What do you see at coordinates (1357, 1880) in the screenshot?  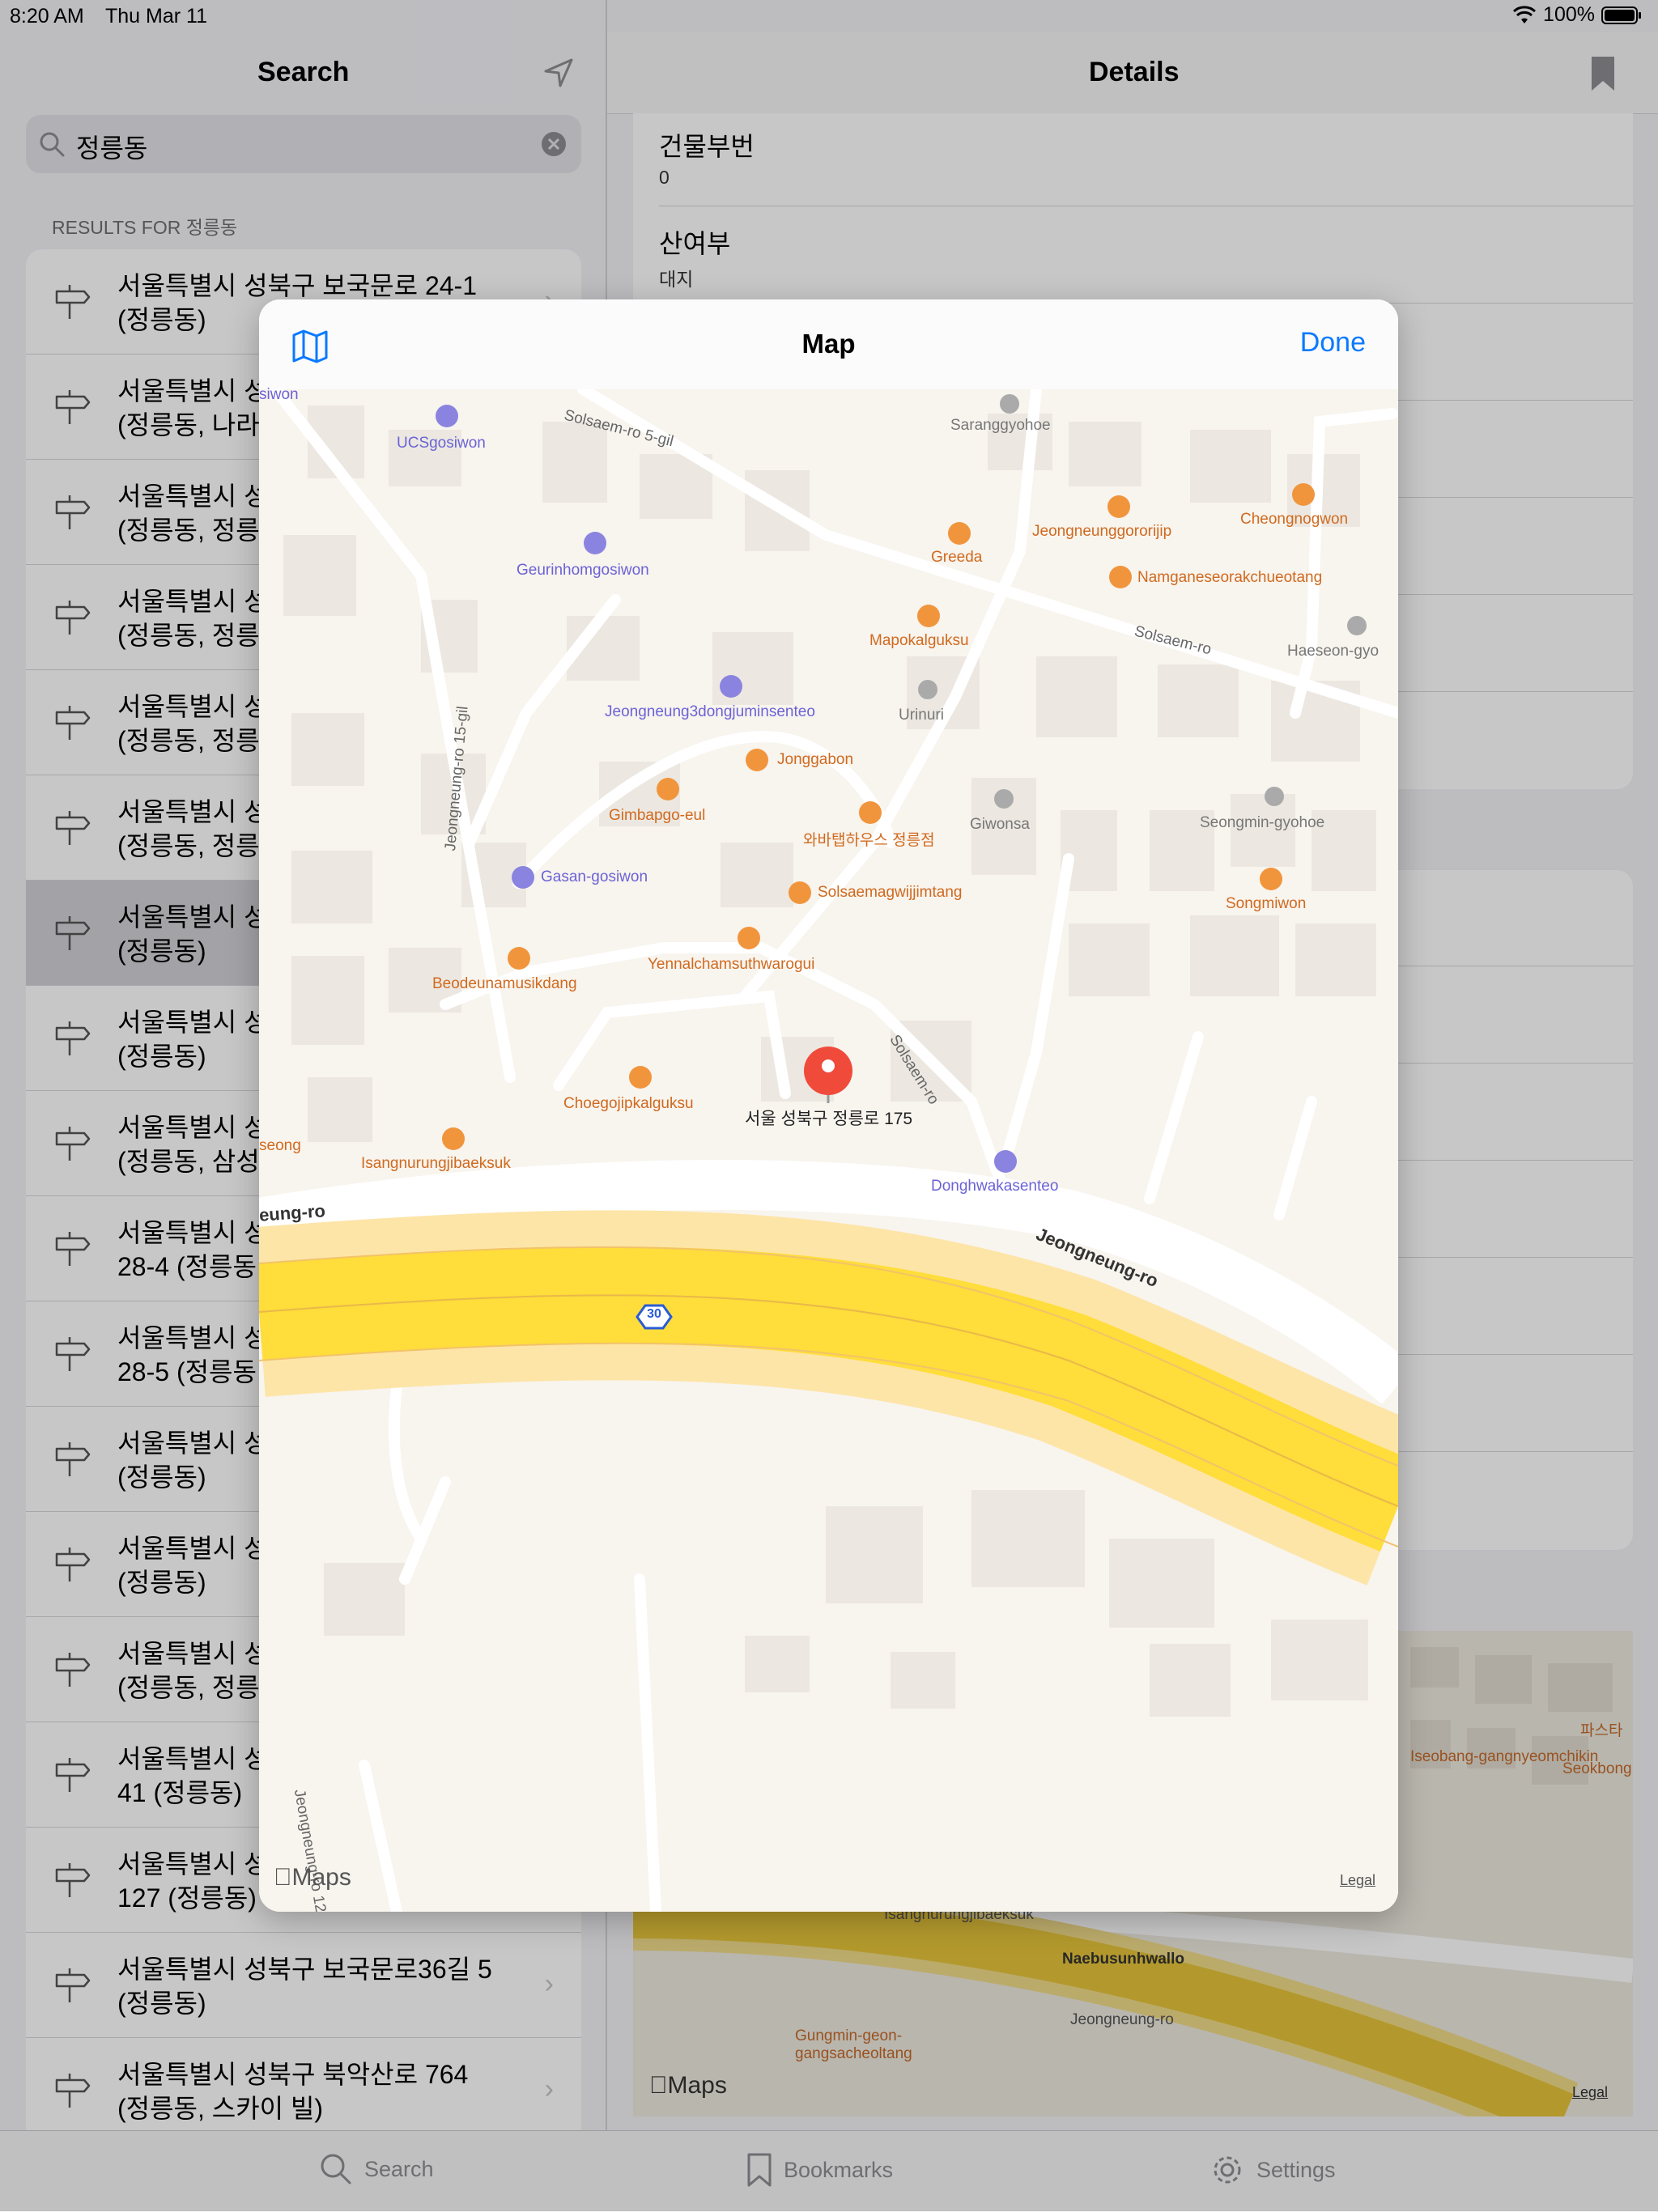 I see `legal-link: Legal` at bounding box center [1357, 1880].